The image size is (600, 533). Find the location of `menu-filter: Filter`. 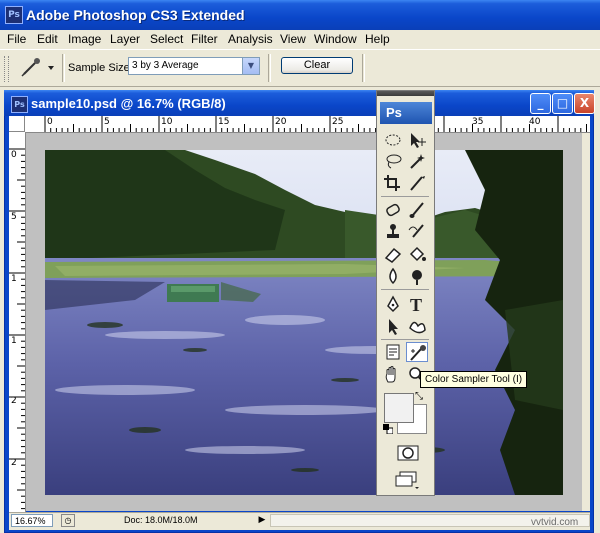

menu-filter: Filter is located at coordinates (204, 39).